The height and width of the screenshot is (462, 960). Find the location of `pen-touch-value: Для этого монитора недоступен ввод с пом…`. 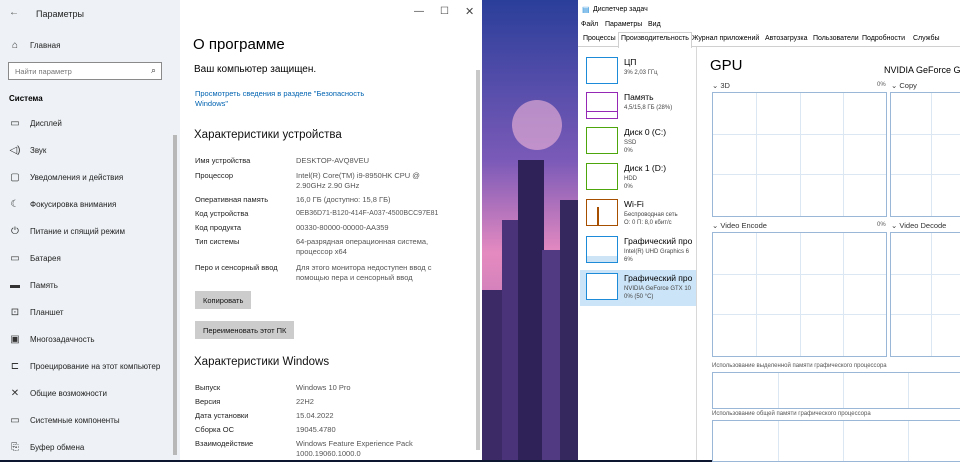

pen-touch-value: Для этого монитора недоступен ввод с пом… is located at coordinates (364, 272).